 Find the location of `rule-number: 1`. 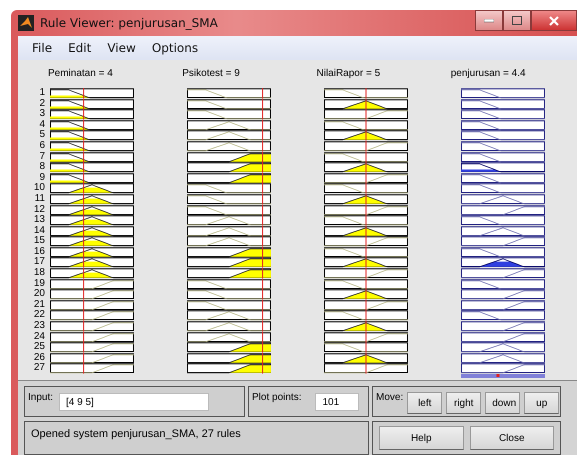

rule-number: 1 is located at coordinates (42, 93).